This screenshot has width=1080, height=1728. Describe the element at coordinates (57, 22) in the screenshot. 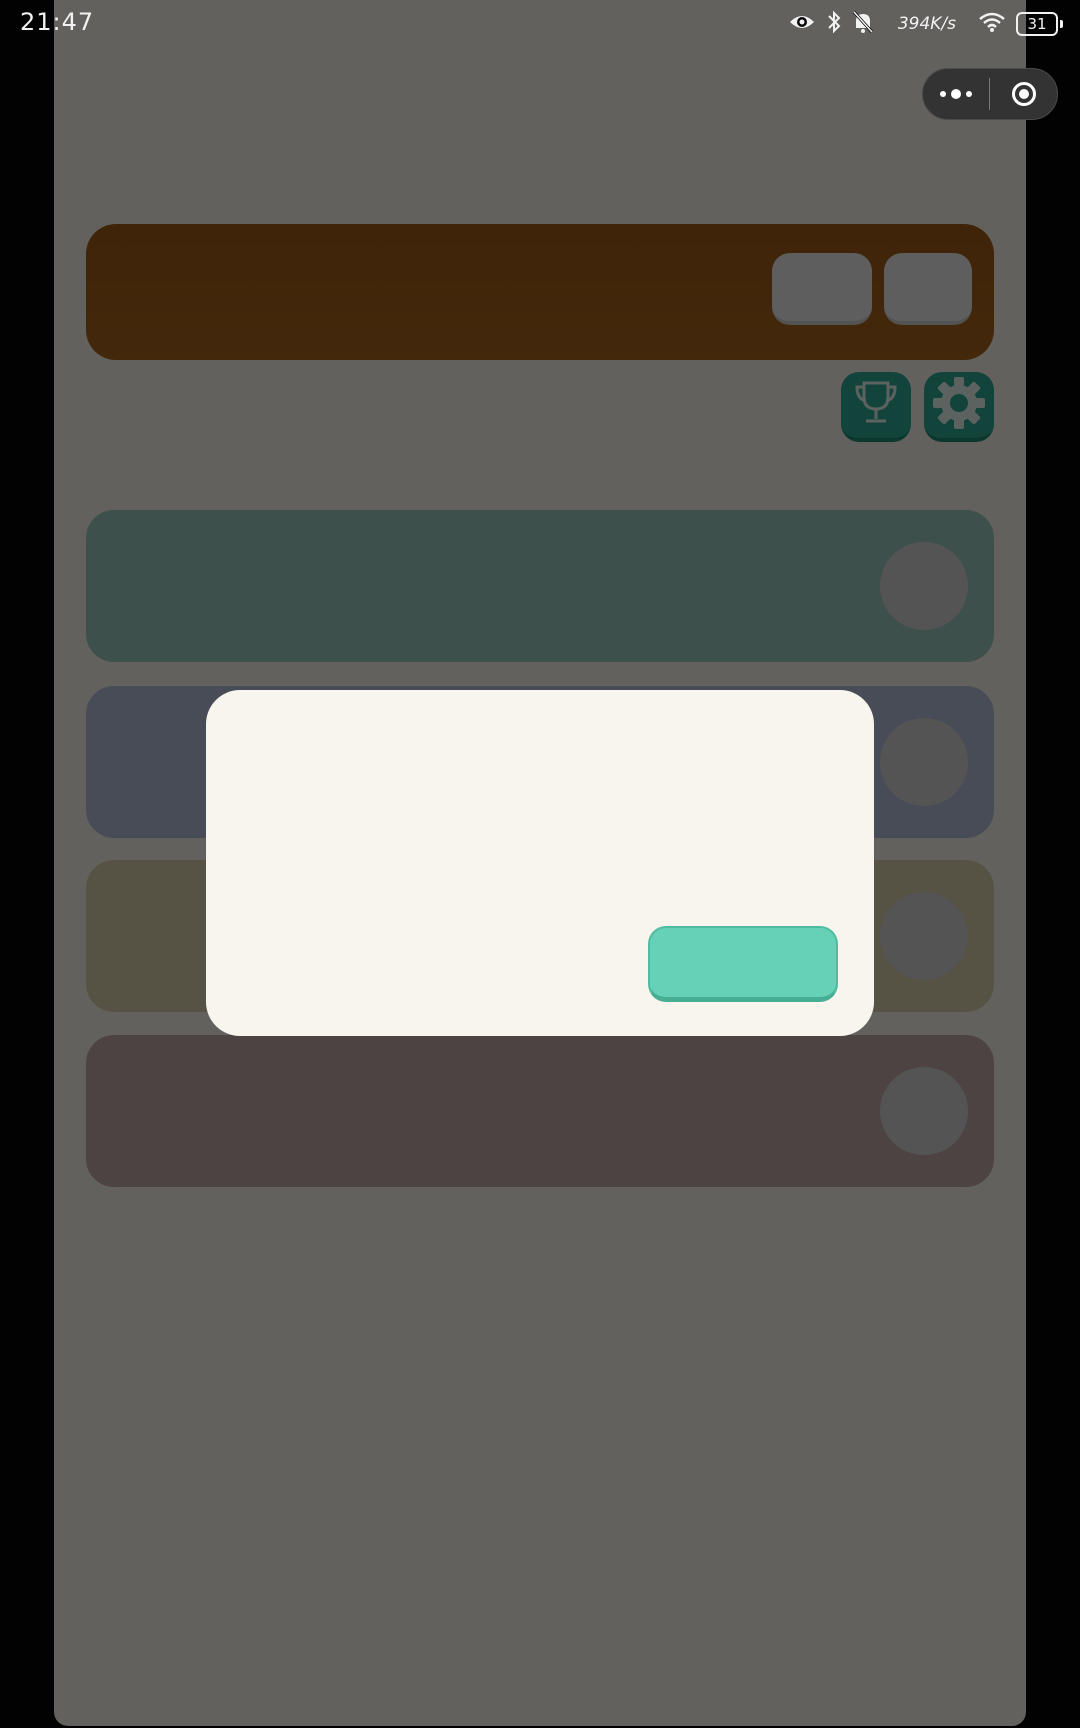

I see `status-time: 21:47` at that location.